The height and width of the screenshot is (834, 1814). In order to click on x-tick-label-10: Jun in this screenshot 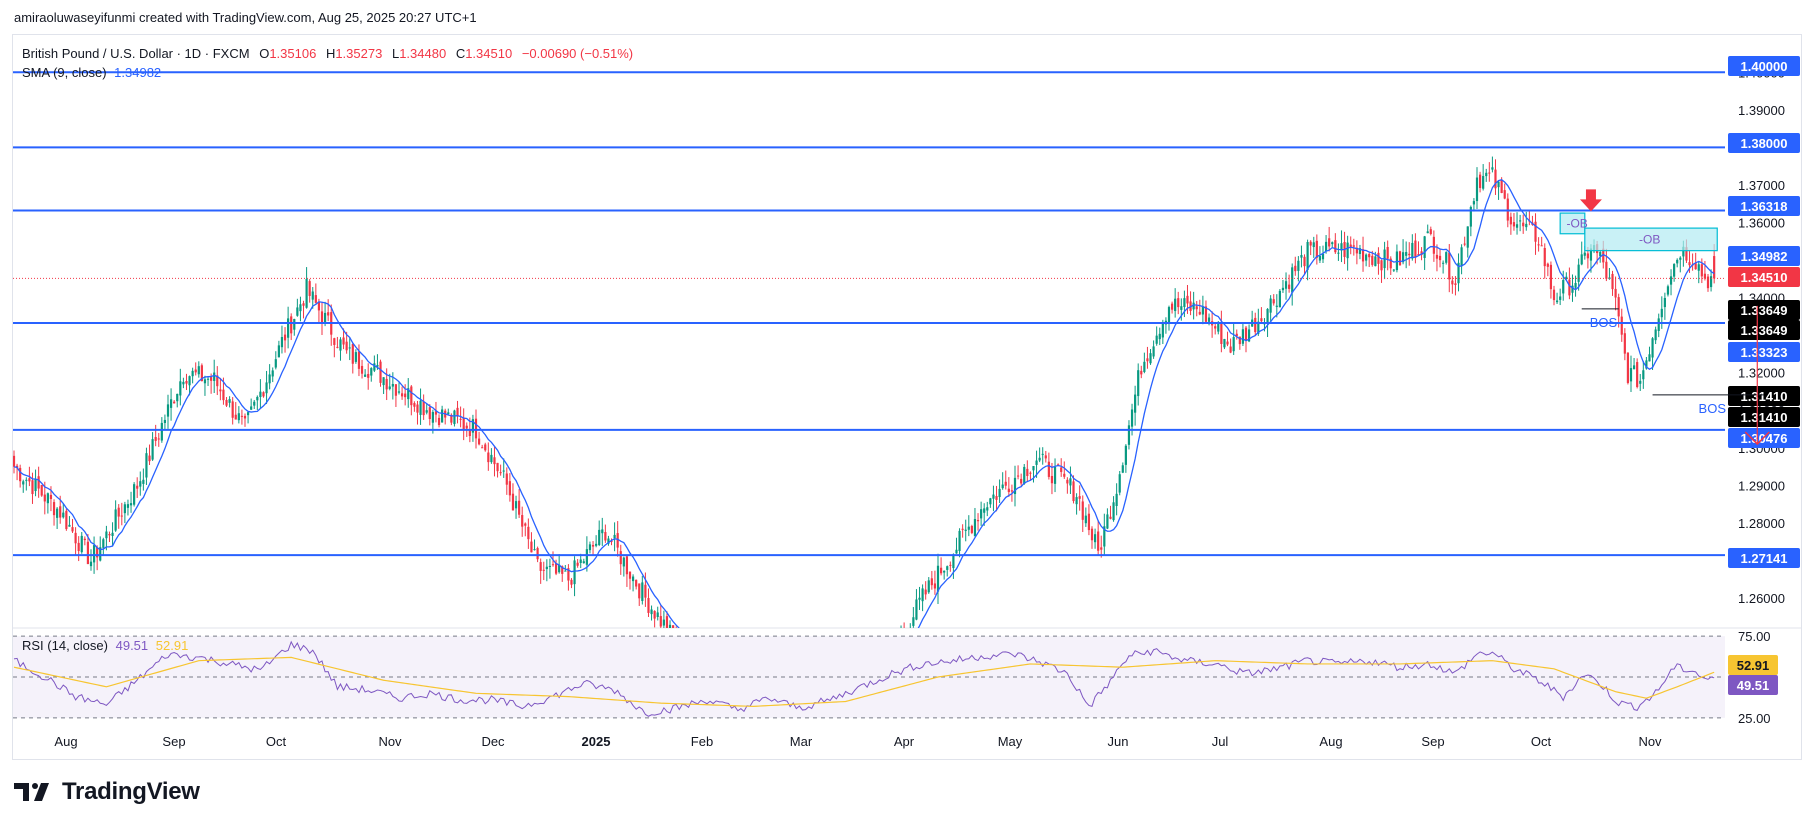, I will do `click(1118, 741)`.